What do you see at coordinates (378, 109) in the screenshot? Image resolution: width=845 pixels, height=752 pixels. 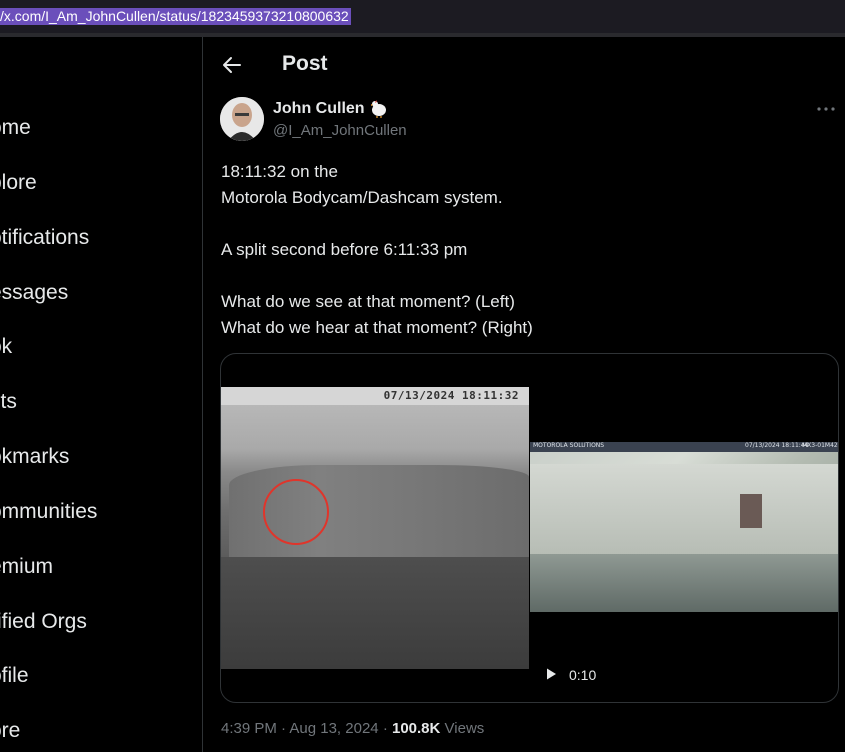 I see `rooster-icon` at bounding box center [378, 109].